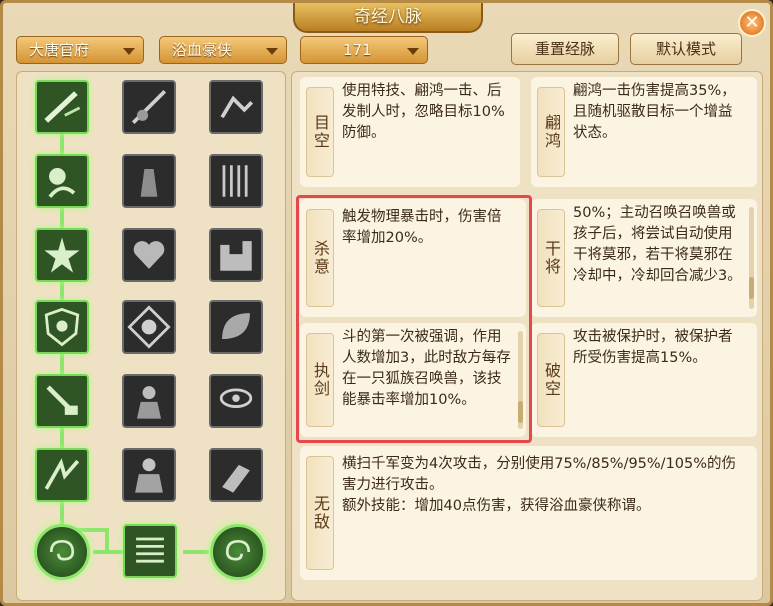 This screenshot has height=606, width=773. Describe the element at coordinates (686, 49) in the screenshot. I see `default-mode-button: 默认模式` at that location.